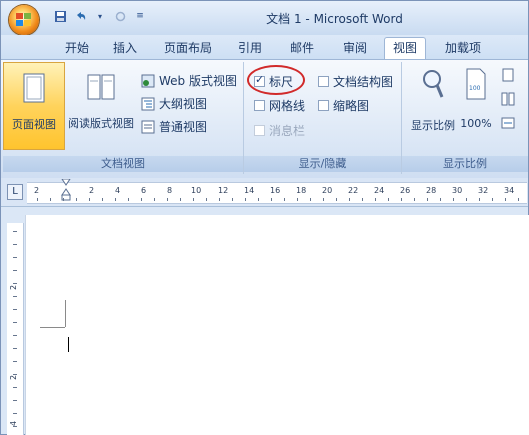  Describe the element at coordinates (77, 47) in the screenshot. I see `tab-home: 开始` at that location.